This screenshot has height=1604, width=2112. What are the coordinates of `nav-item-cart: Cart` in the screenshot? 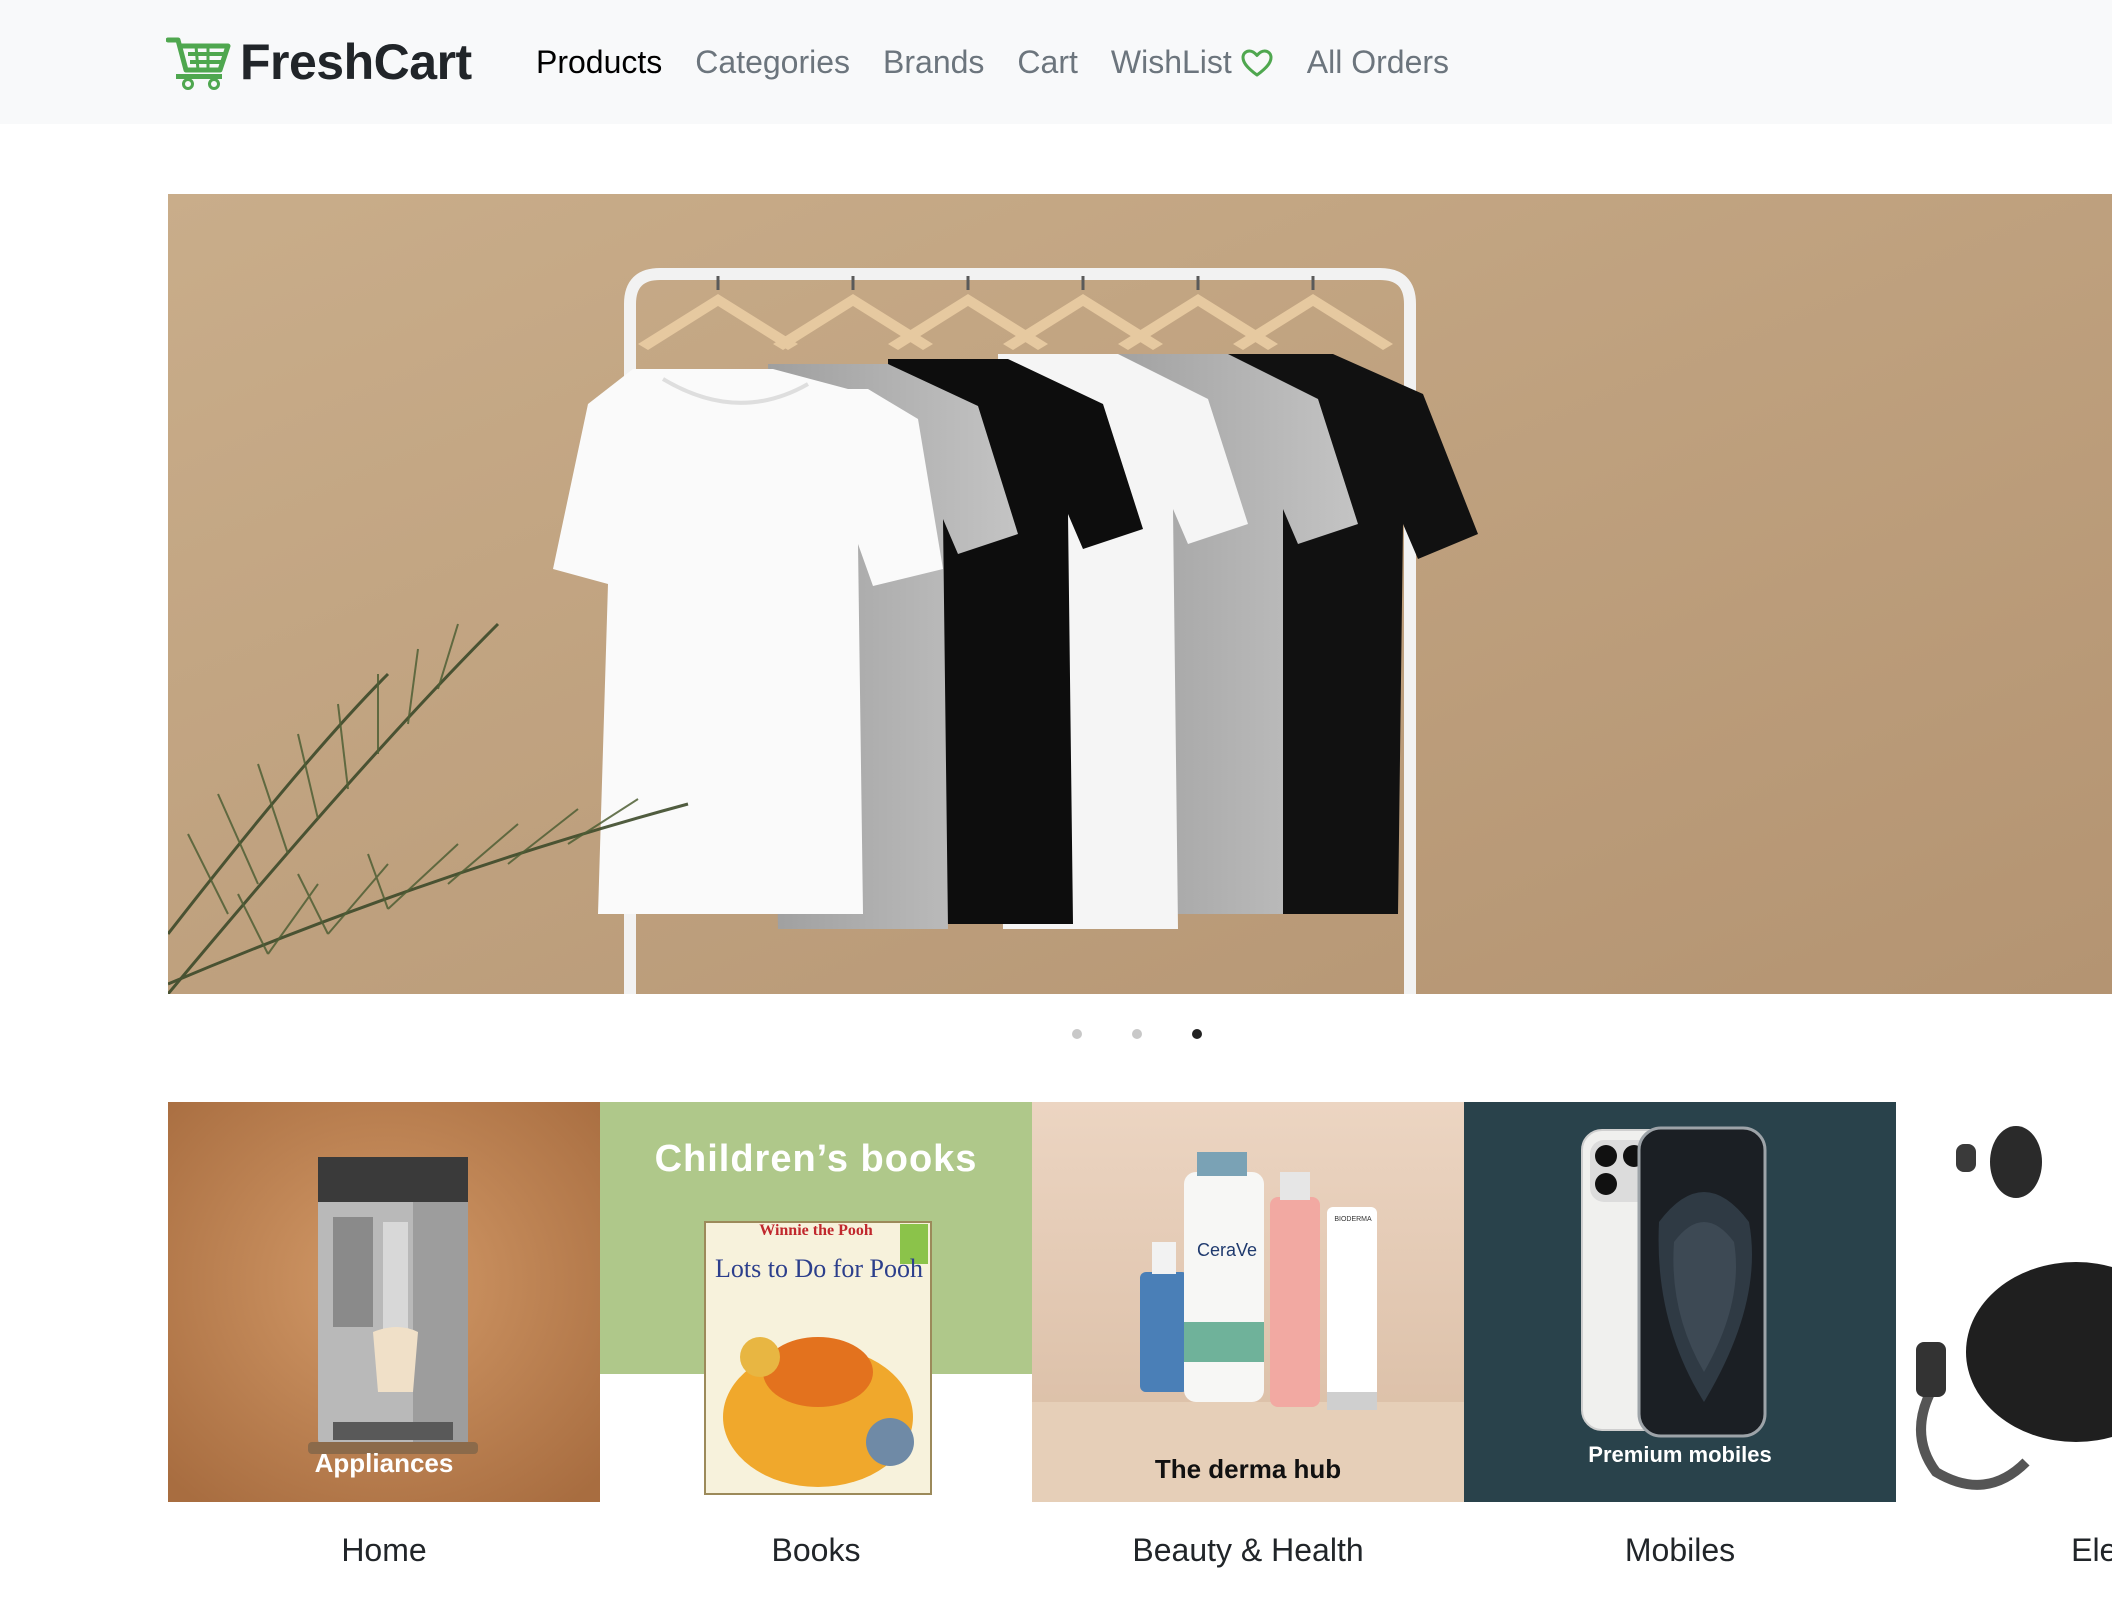 It's located at (1047, 62).